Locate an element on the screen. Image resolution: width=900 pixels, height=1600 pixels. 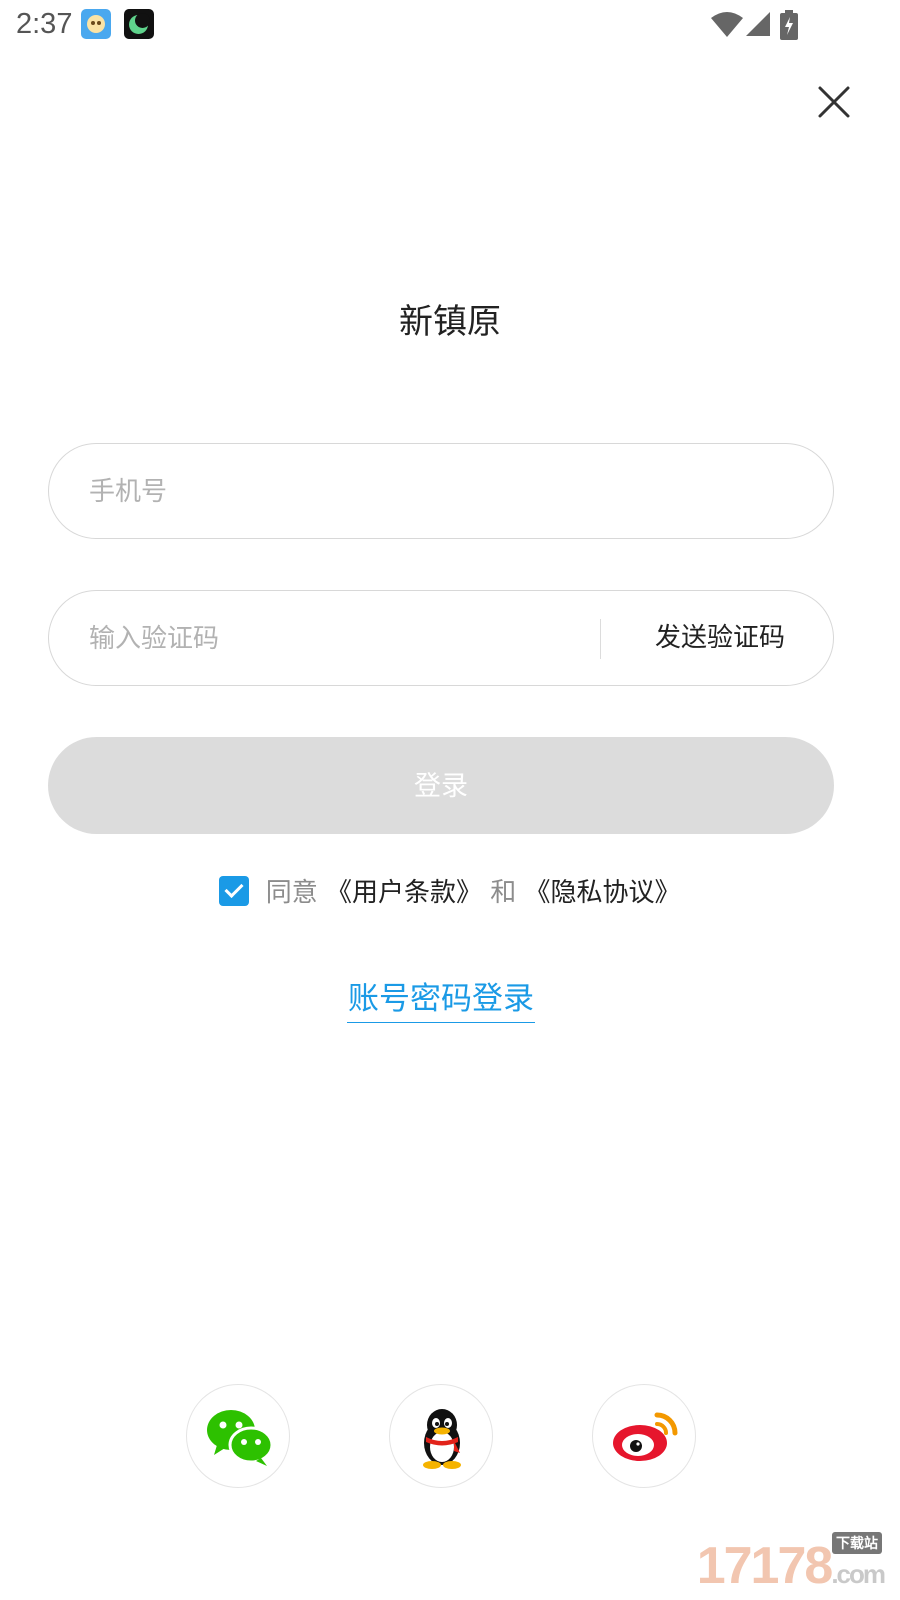
watermark-number: 17178 is located at coordinates (765, 1566).